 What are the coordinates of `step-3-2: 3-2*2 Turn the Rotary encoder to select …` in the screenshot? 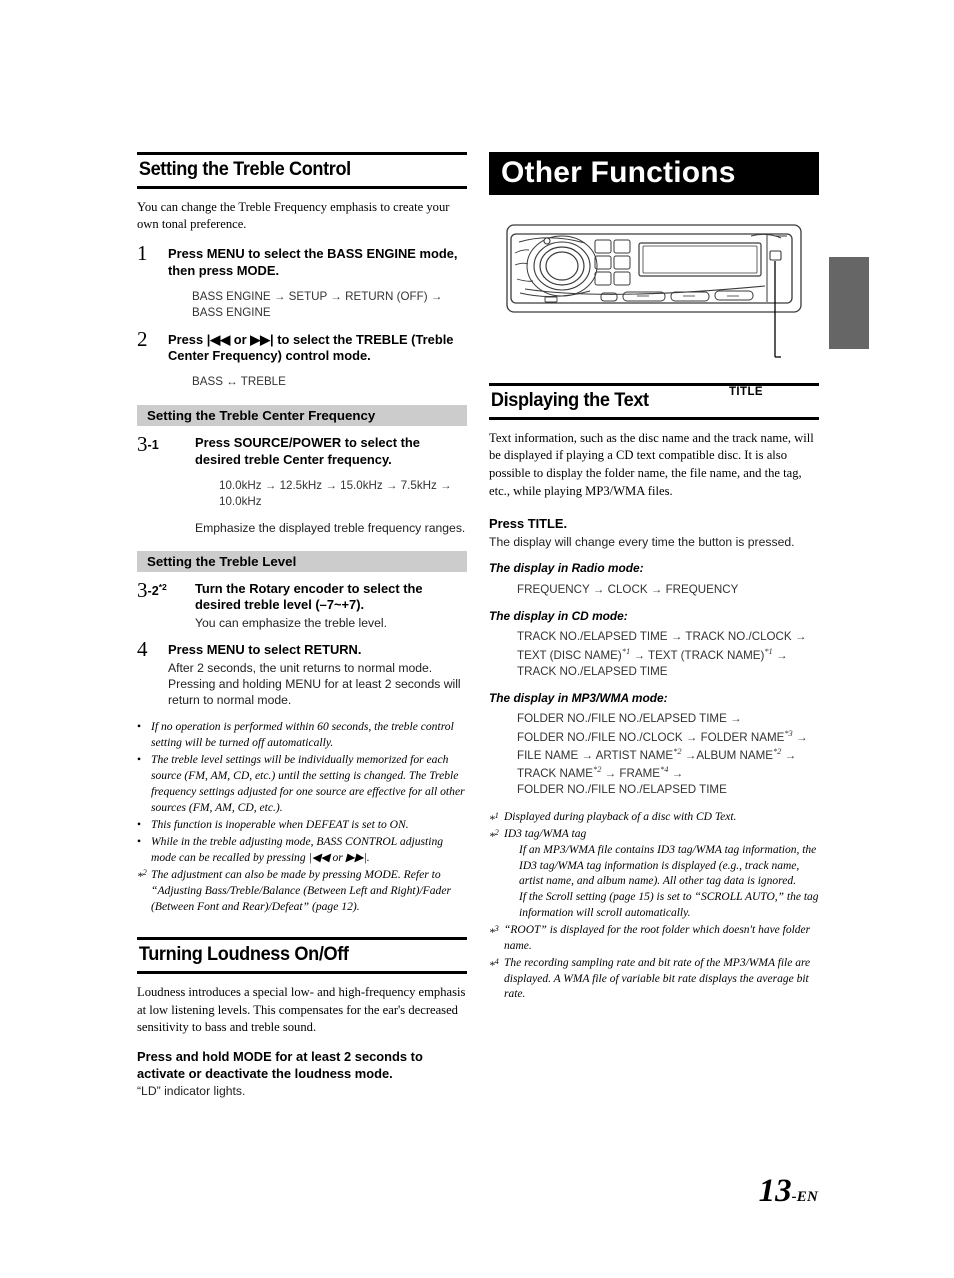 It's located at (302, 604).